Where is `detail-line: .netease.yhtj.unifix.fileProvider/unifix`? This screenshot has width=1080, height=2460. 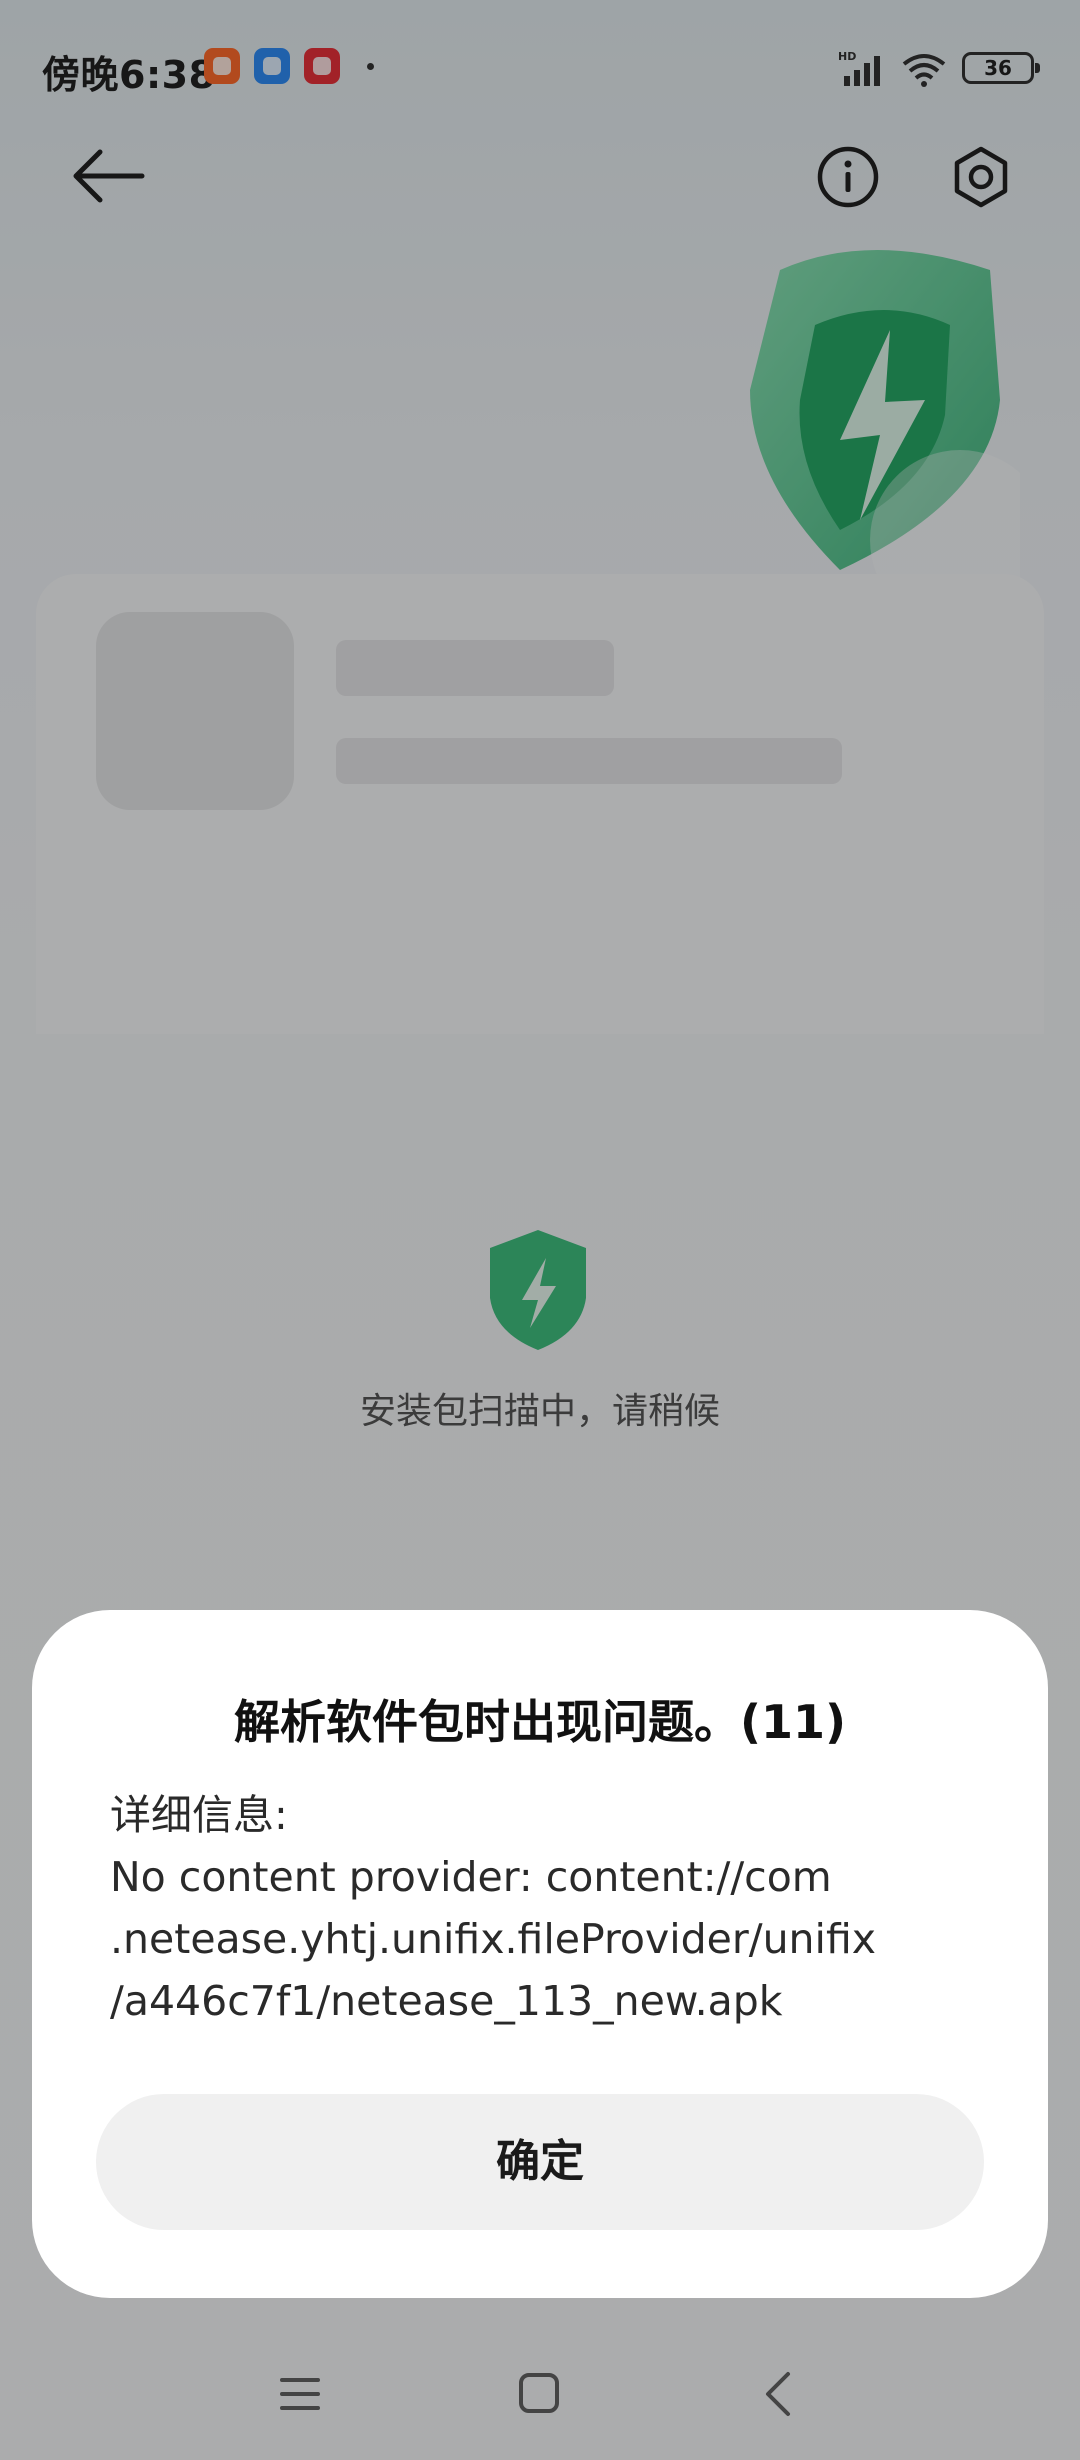
detail-line: .netease.yhtj.unifix.fileProvider/unifix is located at coordinates (493, 1939).